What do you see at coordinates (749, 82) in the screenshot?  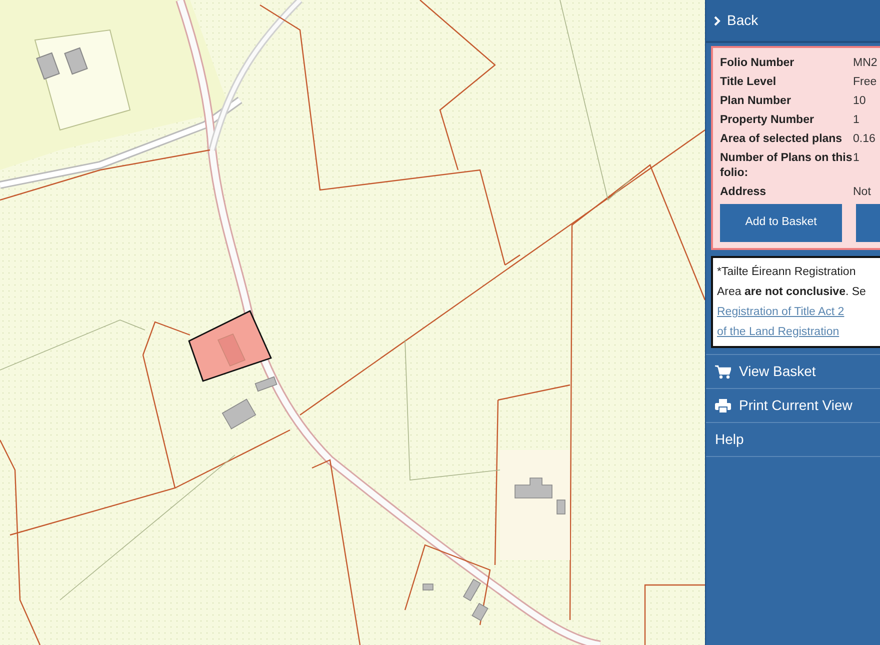 I see `field-label: Title Level` at bounding box center [749, 82].